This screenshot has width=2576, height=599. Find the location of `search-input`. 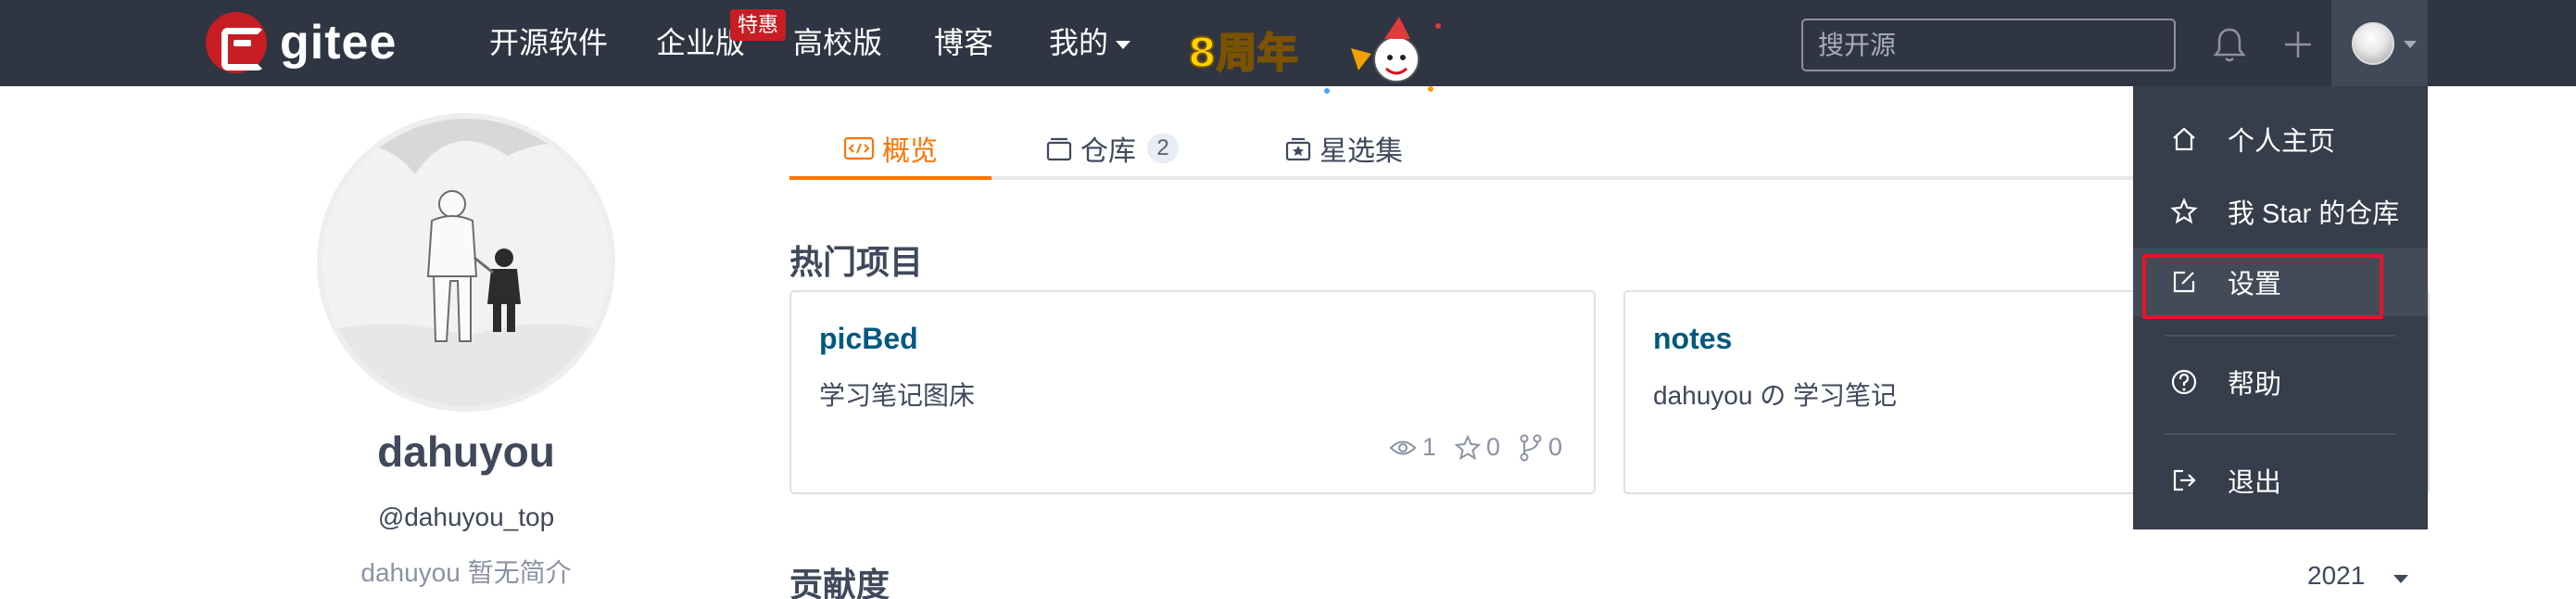

search-input is located at coordinates (1989, 45).